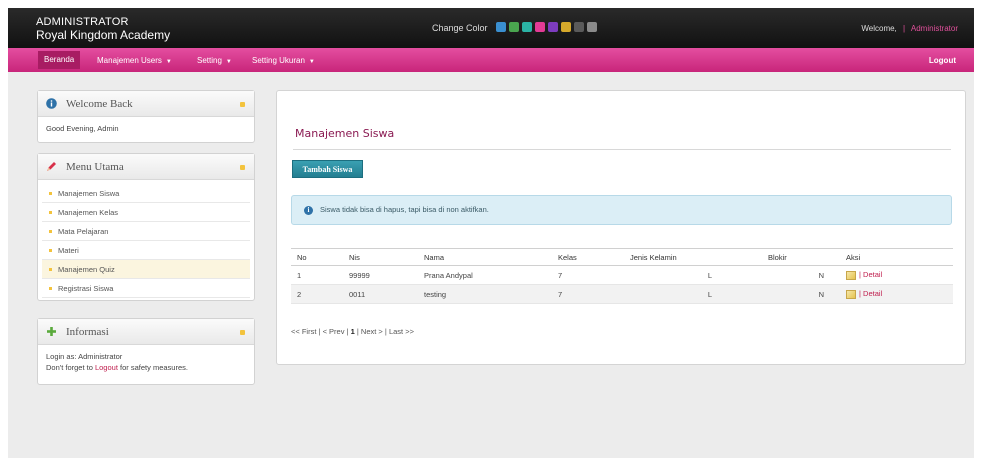 Image resolution: width=996 pixels, height=460 pixels. What do you see at coordinates (327, 169) in the screenshot?
I see `add-student-button: Tambah Siswa` at bounding box center [327, 169].